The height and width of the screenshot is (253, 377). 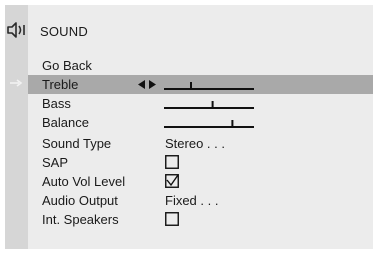 I want to click on menu-item-bass: Bass, so click(x=200, y=103).